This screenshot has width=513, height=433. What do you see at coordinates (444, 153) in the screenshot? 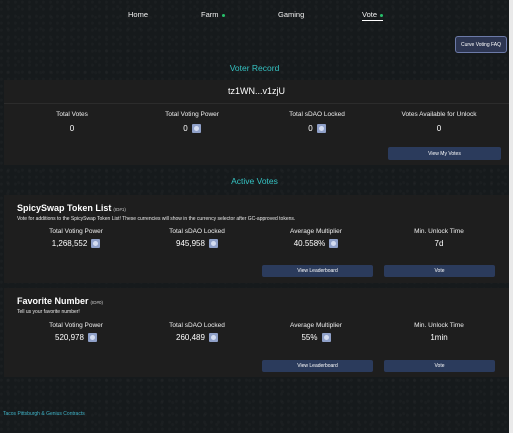
I see `view-my-votes-button: View My Votes` at bounding box center [444, 153].